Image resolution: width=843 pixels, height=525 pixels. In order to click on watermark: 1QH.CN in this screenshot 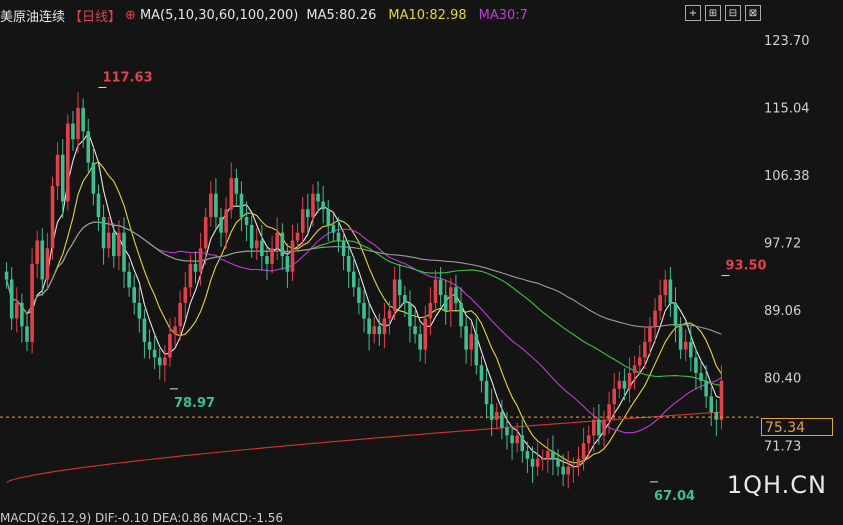, I will do `click(776, 485)`.